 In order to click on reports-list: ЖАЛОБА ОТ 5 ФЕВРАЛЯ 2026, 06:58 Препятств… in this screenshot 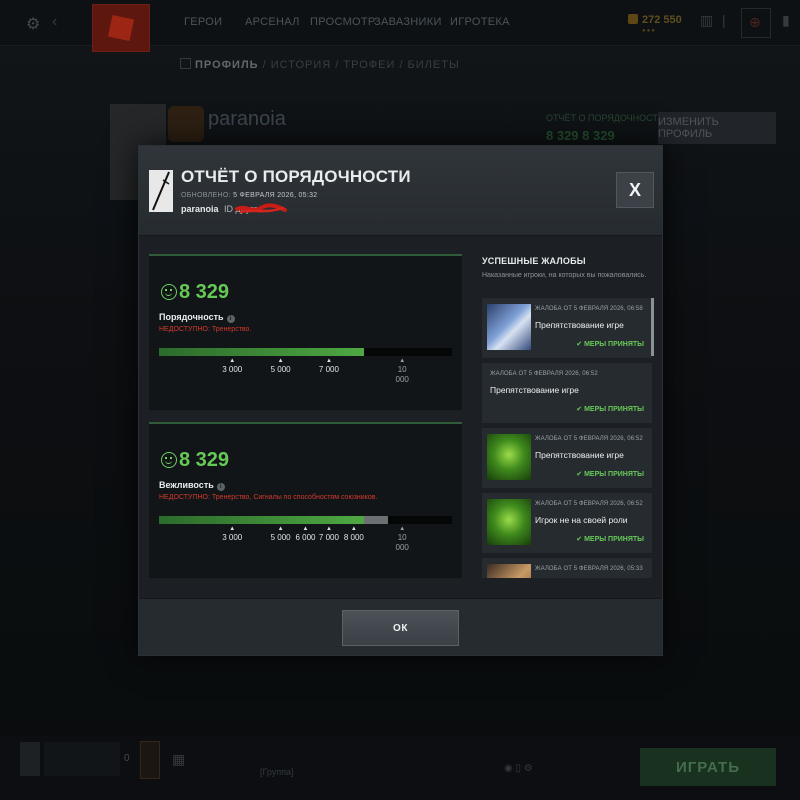, I will do `click(568, 437)`.